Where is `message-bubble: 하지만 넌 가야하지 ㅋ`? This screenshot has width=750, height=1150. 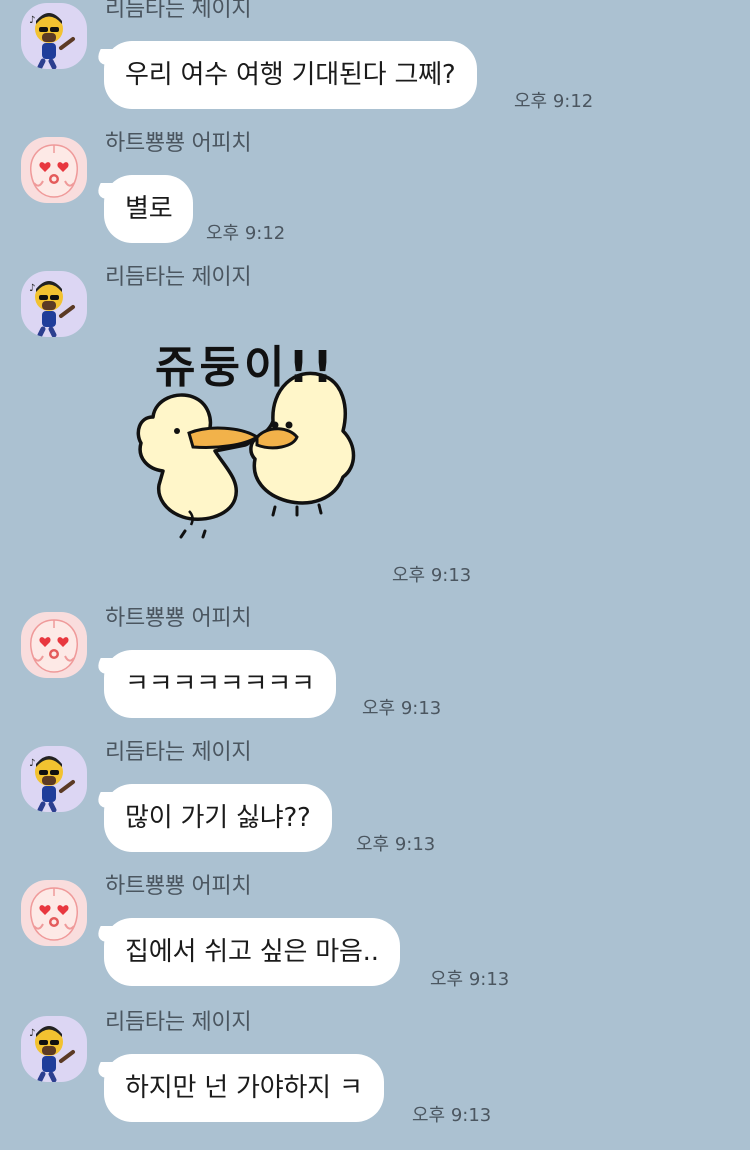 message-bubble: 하지만 넌 가야하지 ㅋ is located at coordinates (244, 1088).